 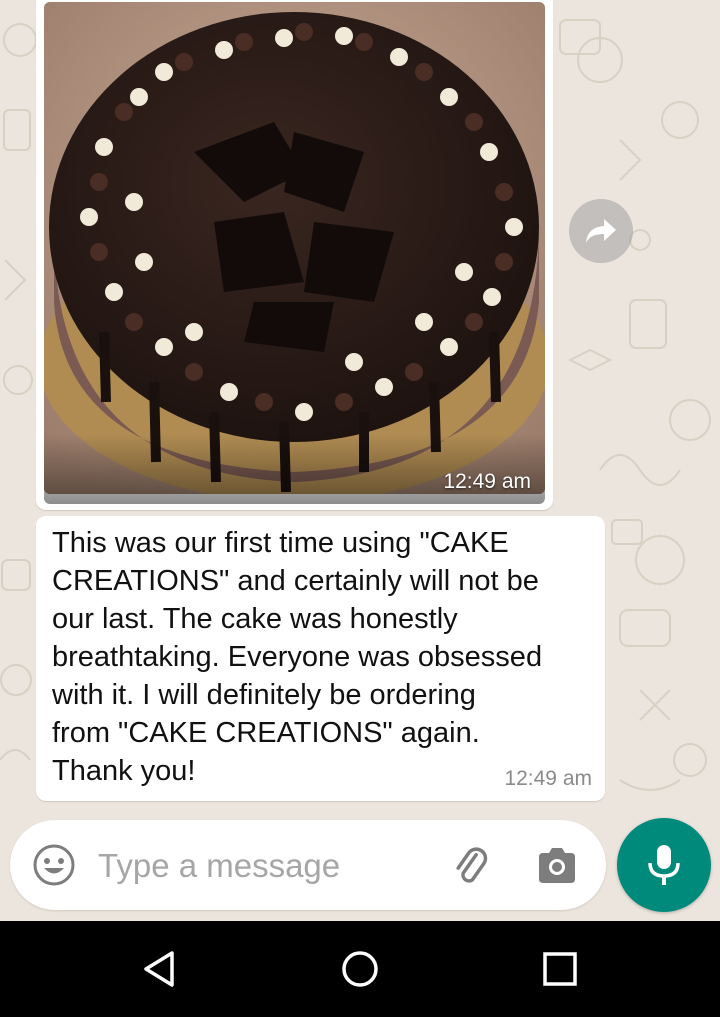 I want to click on microphone-button, so click(x=664, y=865).